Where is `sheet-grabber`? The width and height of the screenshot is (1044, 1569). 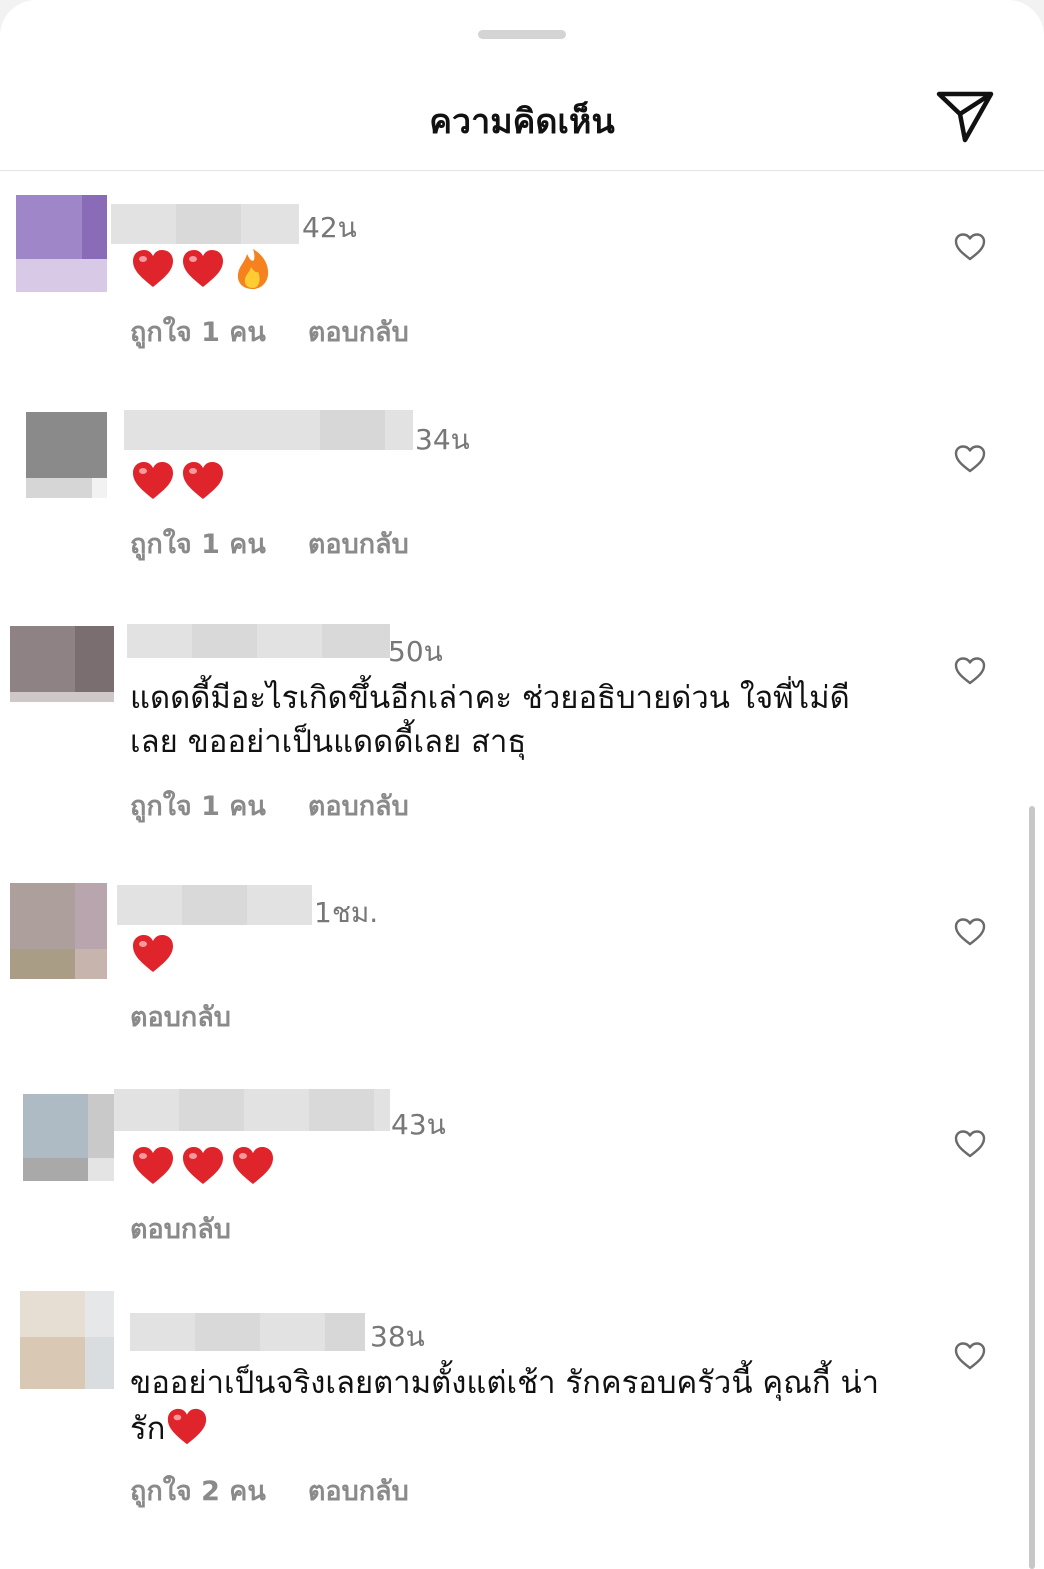
sheet-grabber is located at coordinates (522, 34).